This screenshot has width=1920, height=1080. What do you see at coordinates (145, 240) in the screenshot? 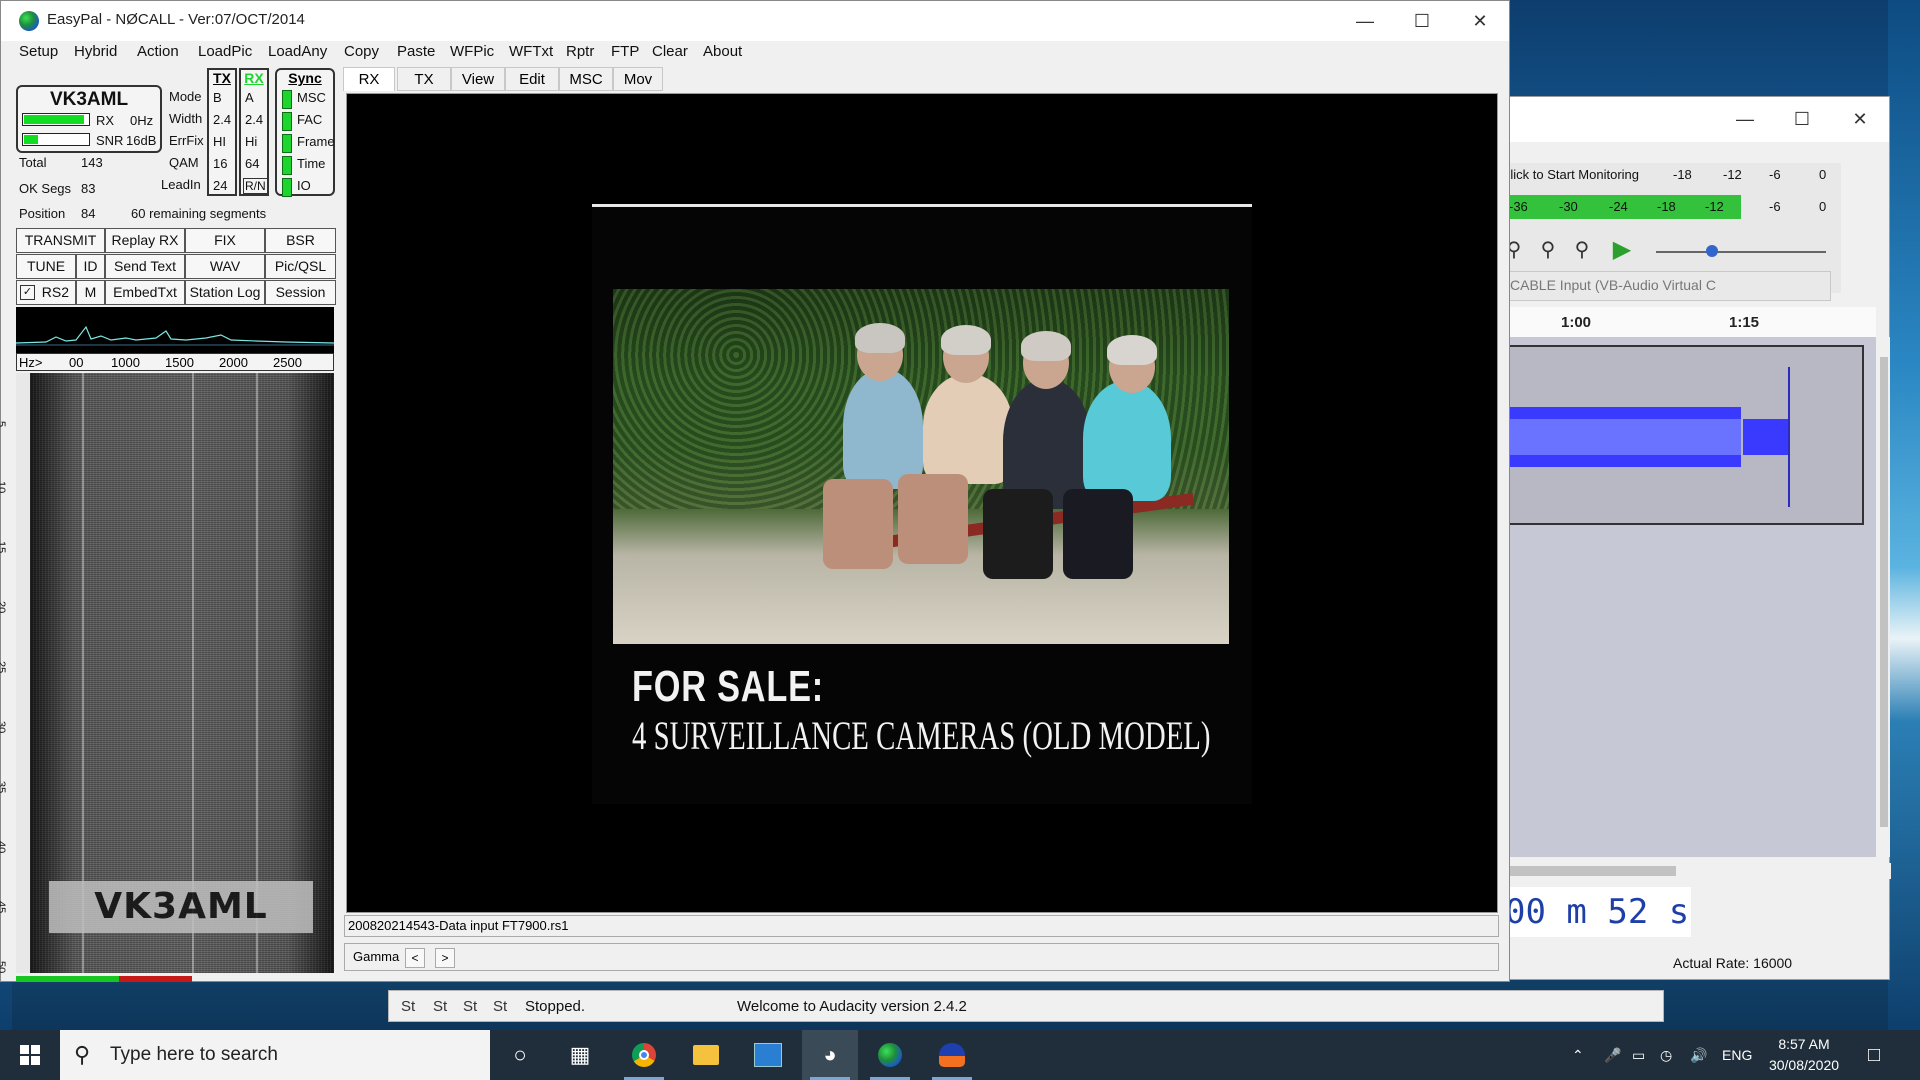
I see `replay-rx-button: Replay RX` at bounding box center [145, 240].